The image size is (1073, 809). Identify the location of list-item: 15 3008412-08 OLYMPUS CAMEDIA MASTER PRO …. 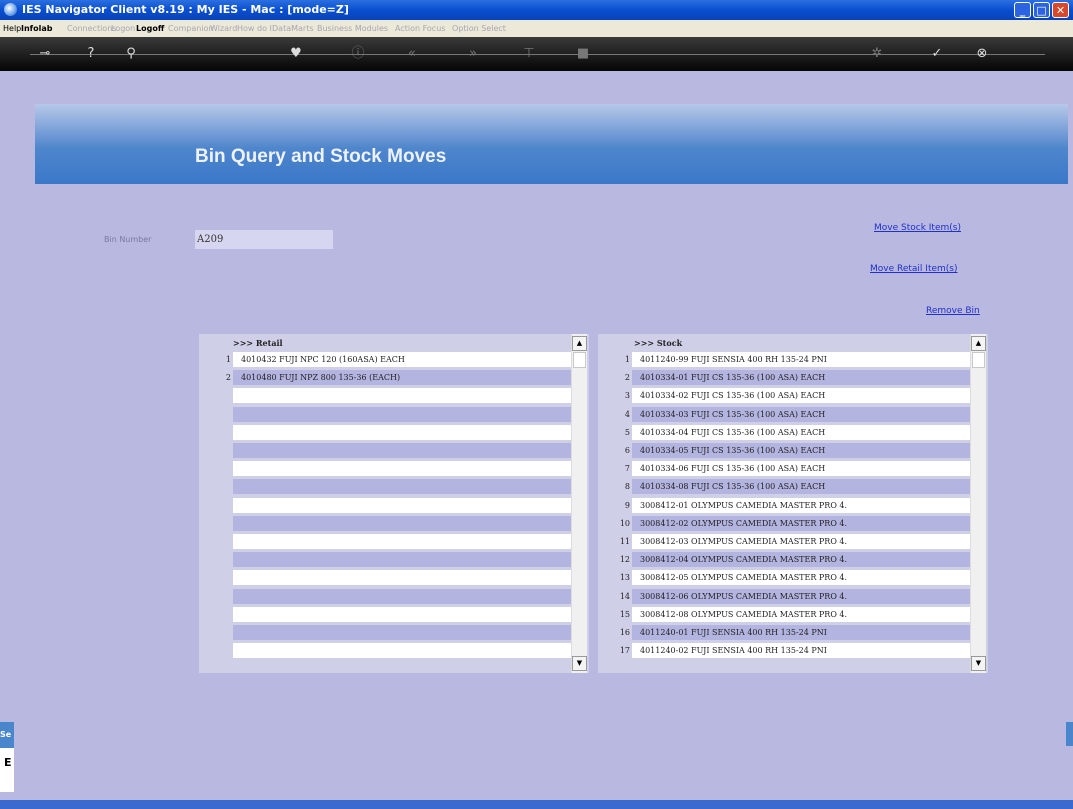
(784, 614).